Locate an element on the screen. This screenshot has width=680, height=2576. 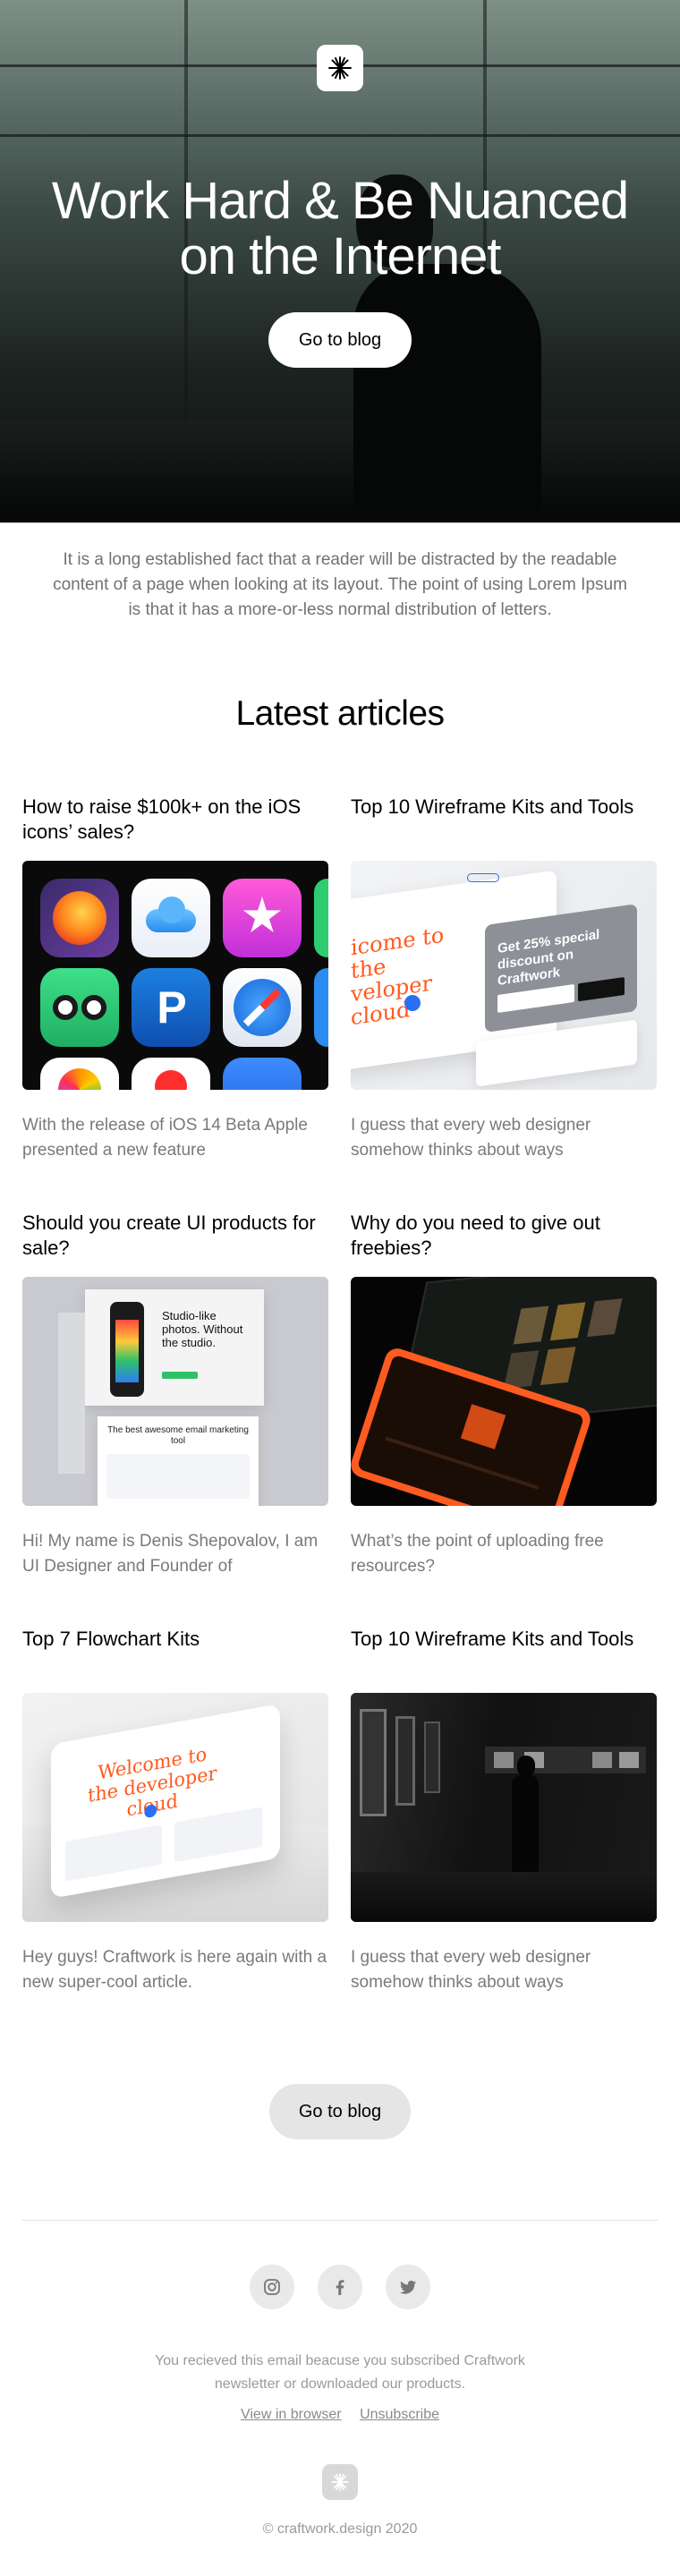
mockup-table is located at coordinates (178, 1476).